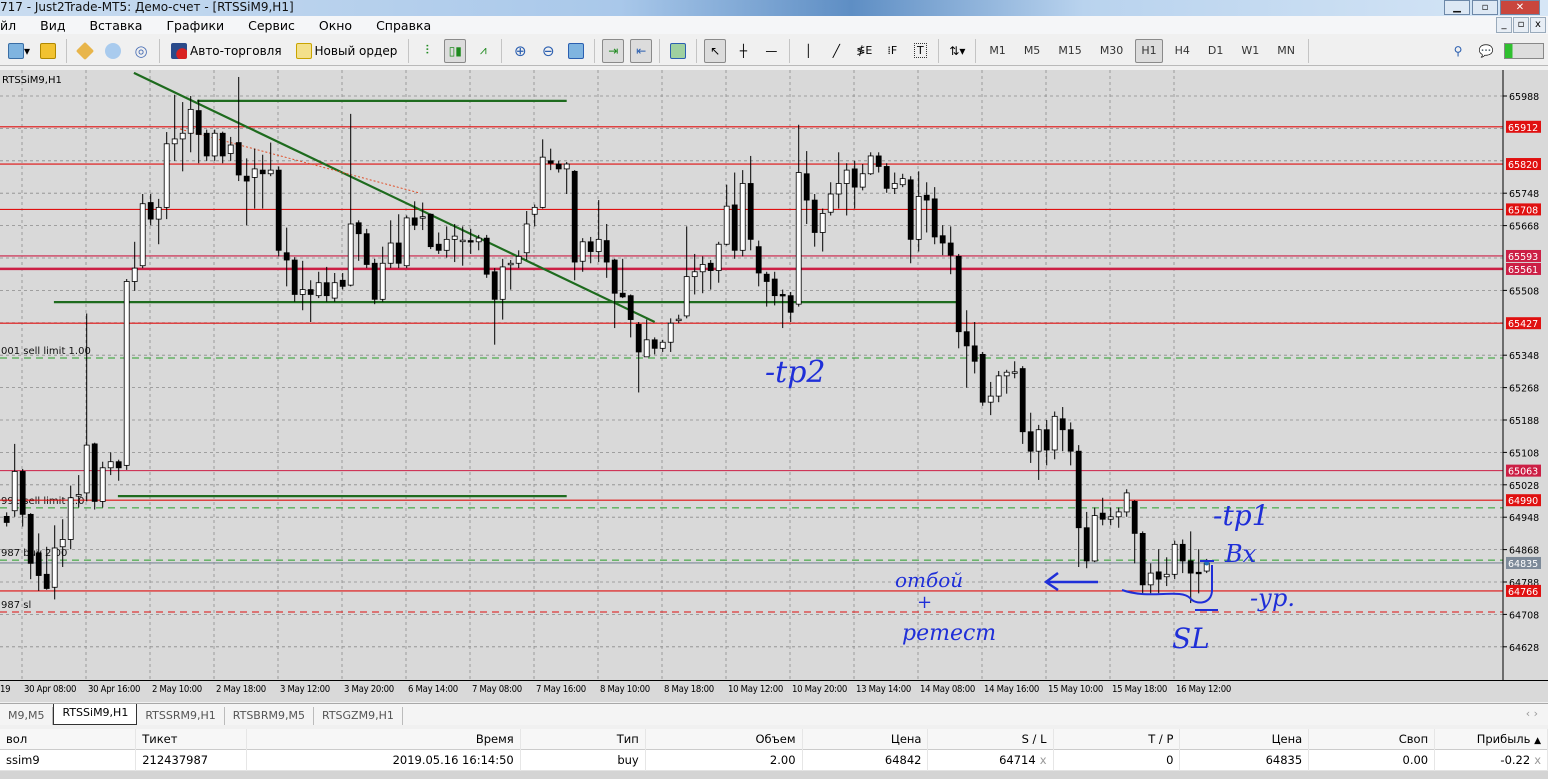 This screenshot has width=1548, height=779. Describe the element at coordinates (16, 50) in the screenshot. I see `new-chart-icon` at that location.